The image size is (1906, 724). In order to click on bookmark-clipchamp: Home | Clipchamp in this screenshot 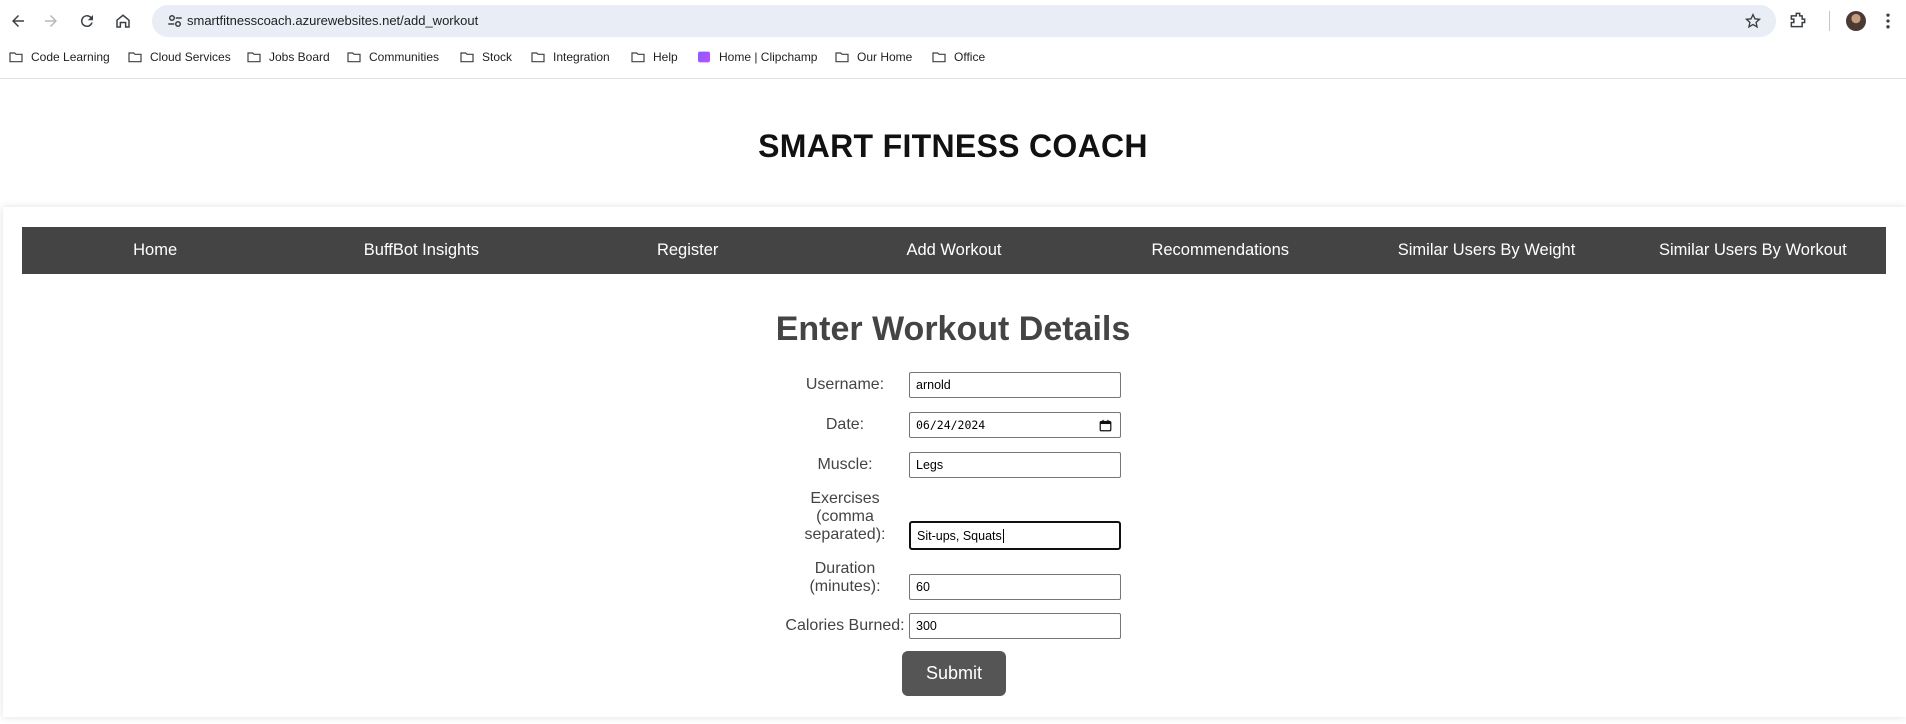, I will do `click(756, 57)`.